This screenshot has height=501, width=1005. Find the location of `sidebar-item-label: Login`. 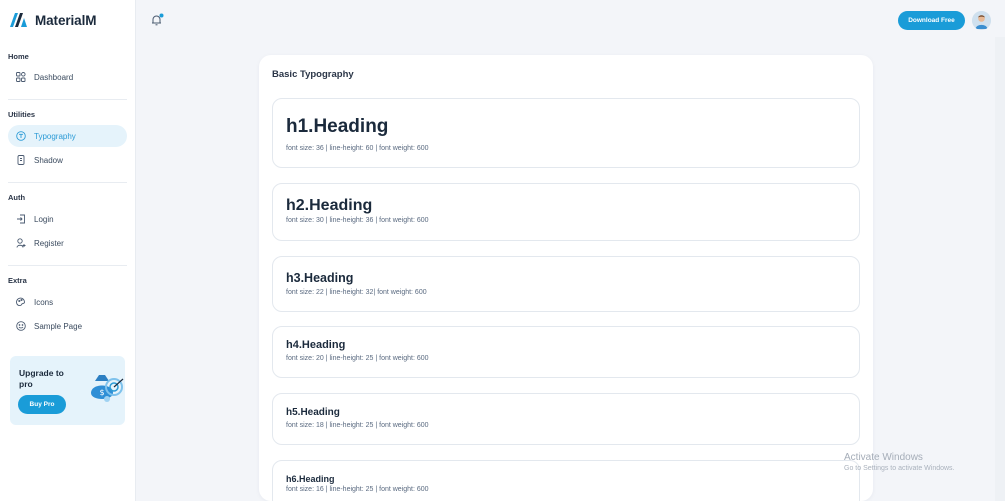

sidebar-item-label: Login is located at coordinates (44, 219).